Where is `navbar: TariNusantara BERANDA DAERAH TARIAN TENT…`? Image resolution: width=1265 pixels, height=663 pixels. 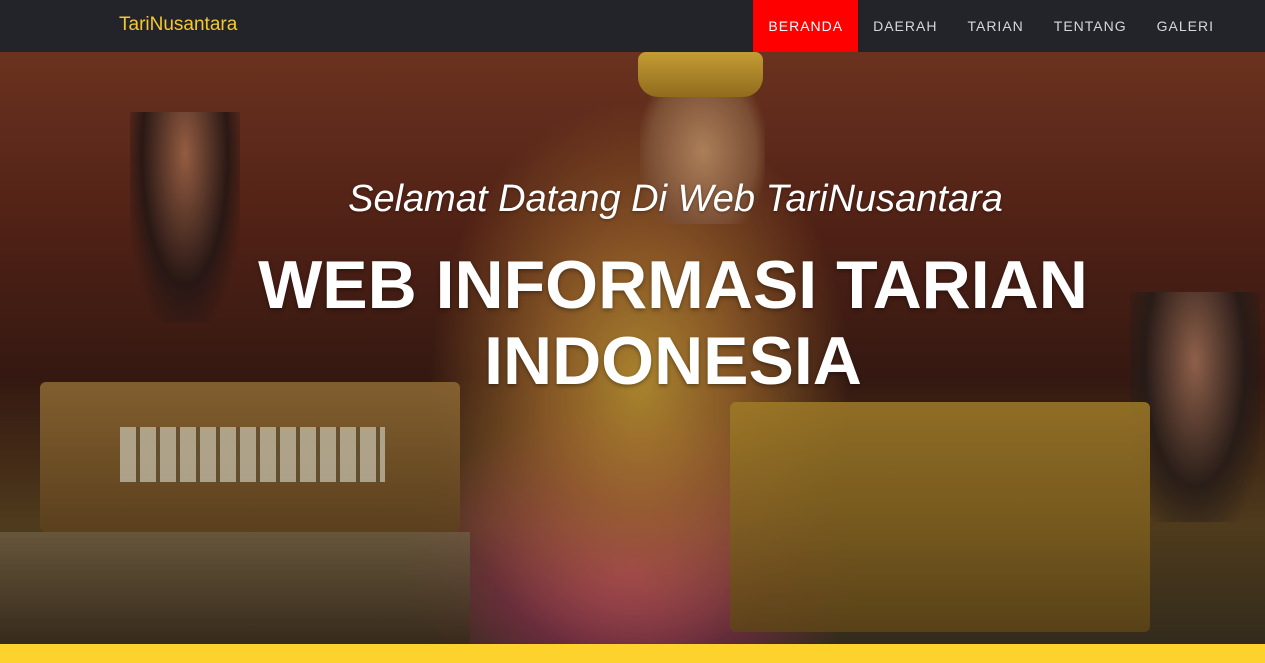
navbar: TariNusantara BERANDA DAERAH TARIAN TENT… is located at coordinates (632, 26).